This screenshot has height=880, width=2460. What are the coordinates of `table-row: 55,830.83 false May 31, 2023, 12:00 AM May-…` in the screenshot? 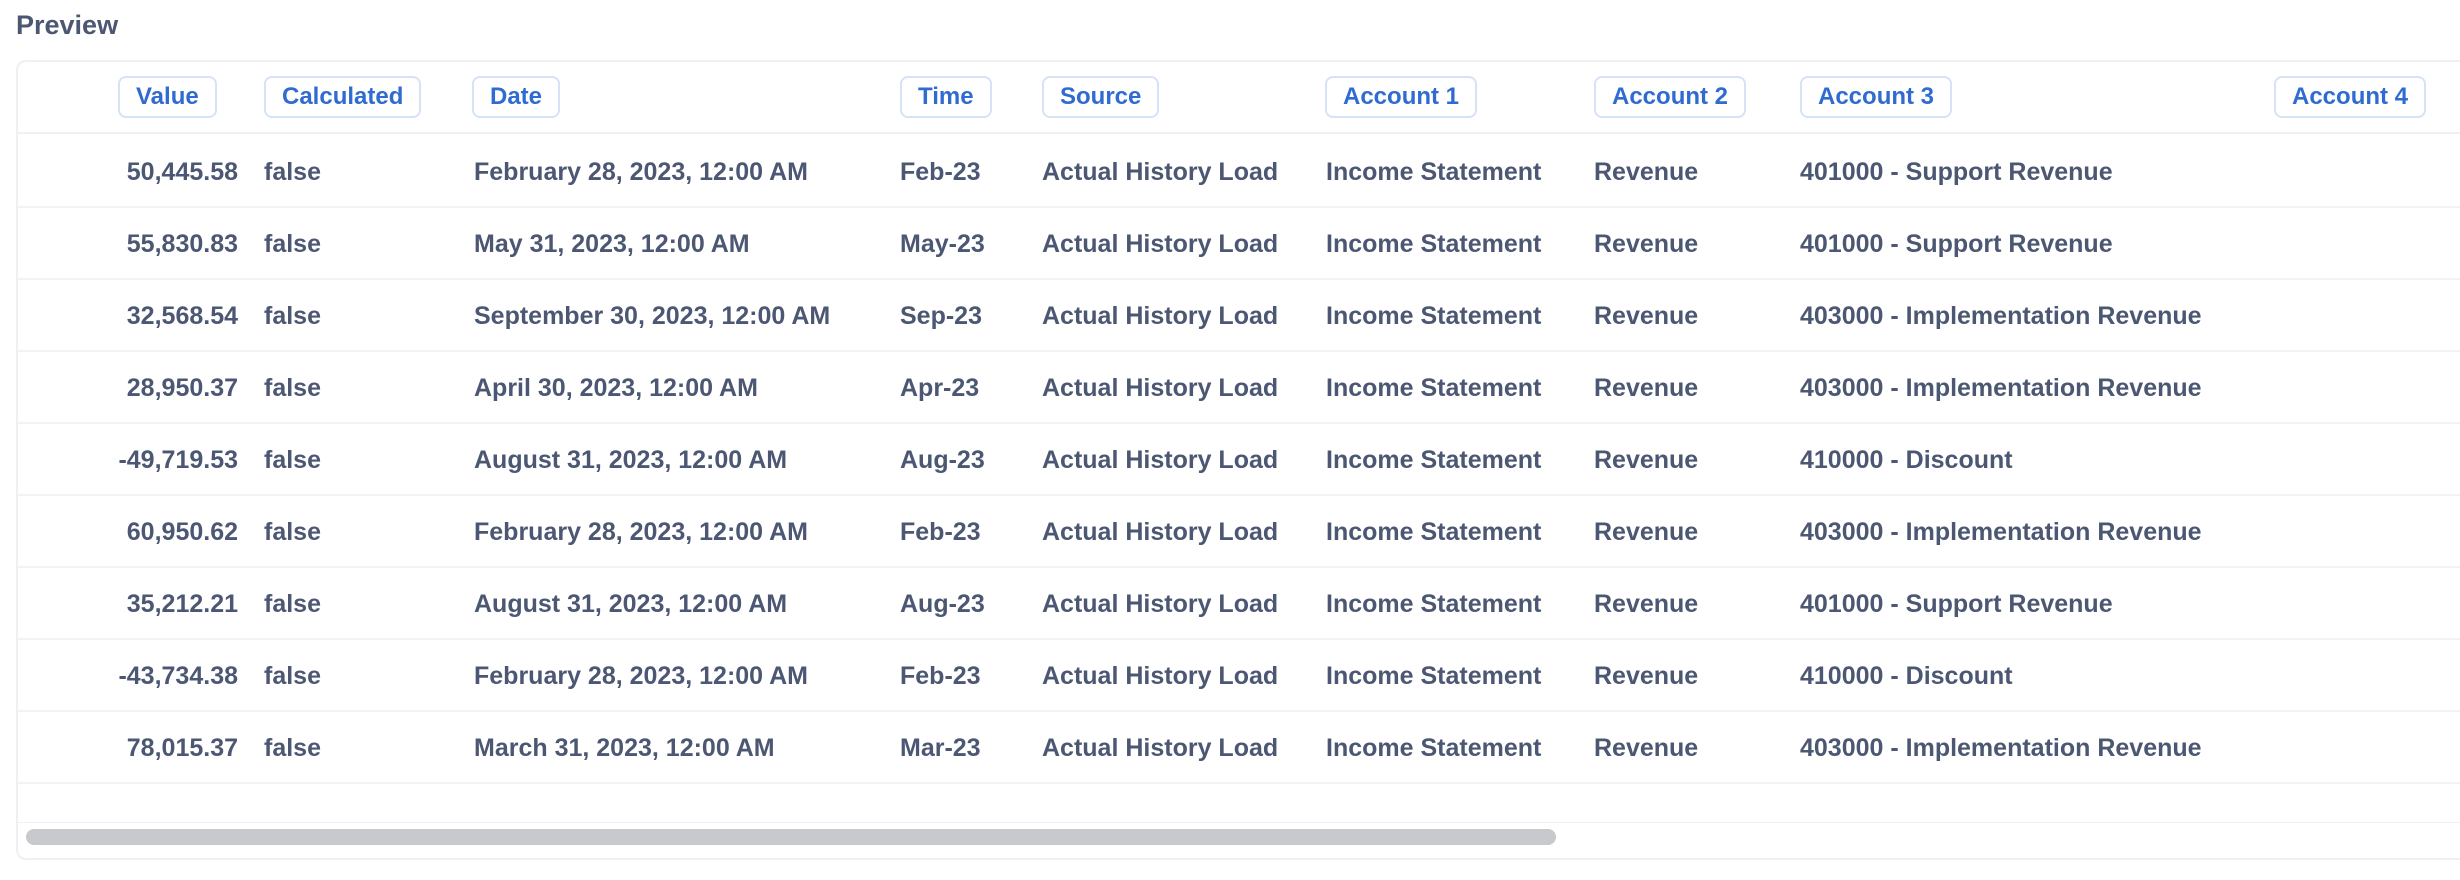 It's located at (1239, 244).